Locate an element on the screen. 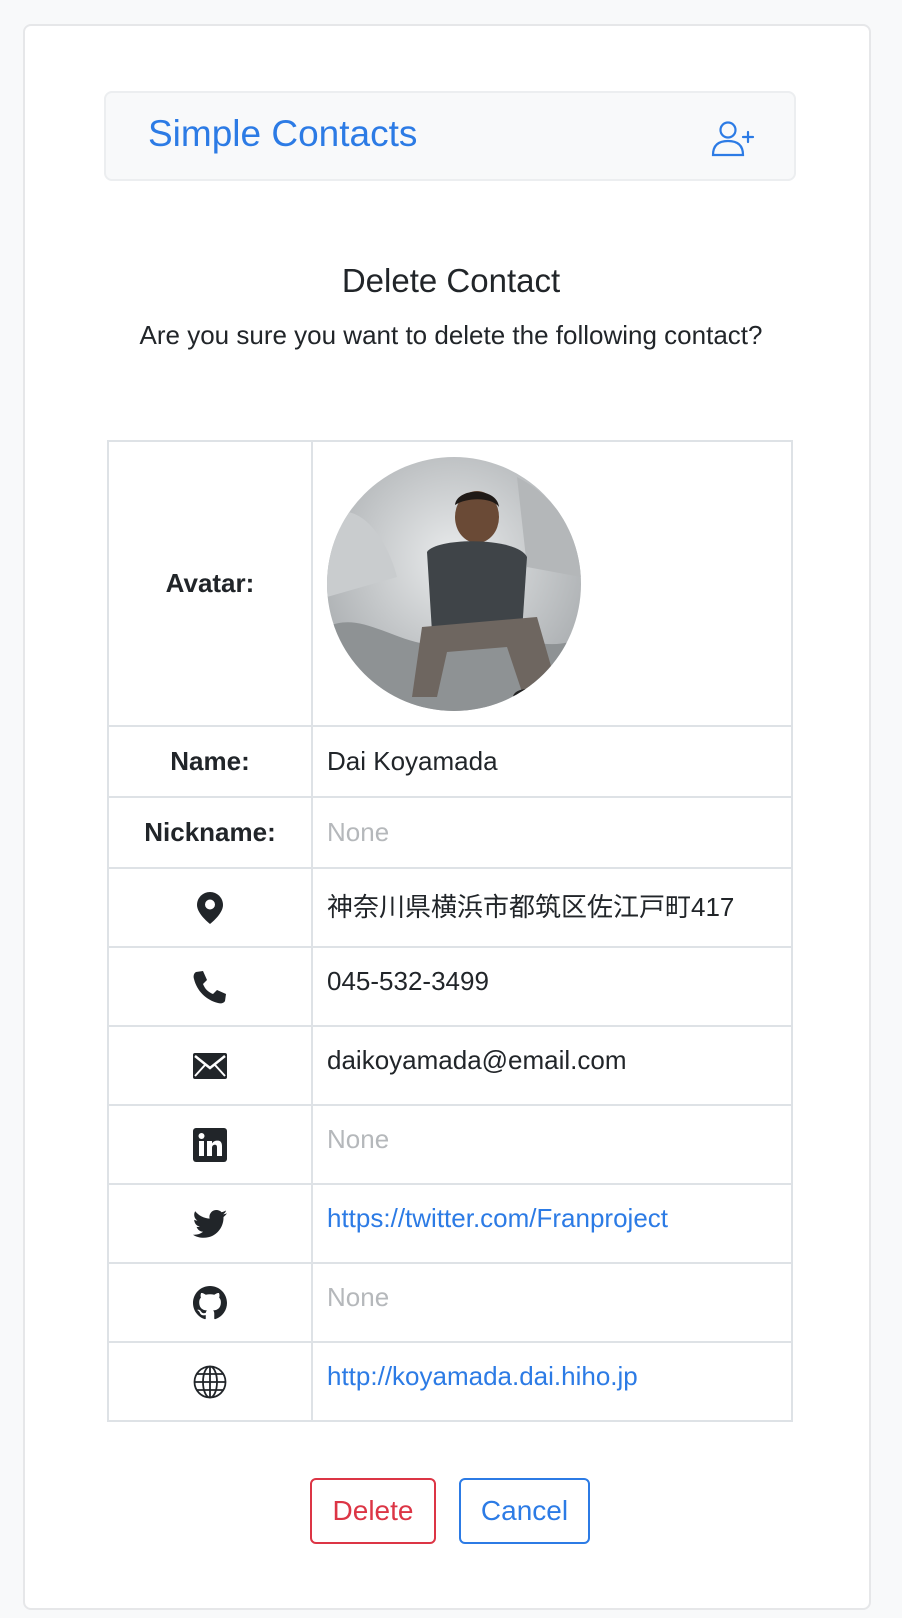 This screenshot has width=902, height=1618. name-value: Dai Koyamada is located at coordinates (552, 761).